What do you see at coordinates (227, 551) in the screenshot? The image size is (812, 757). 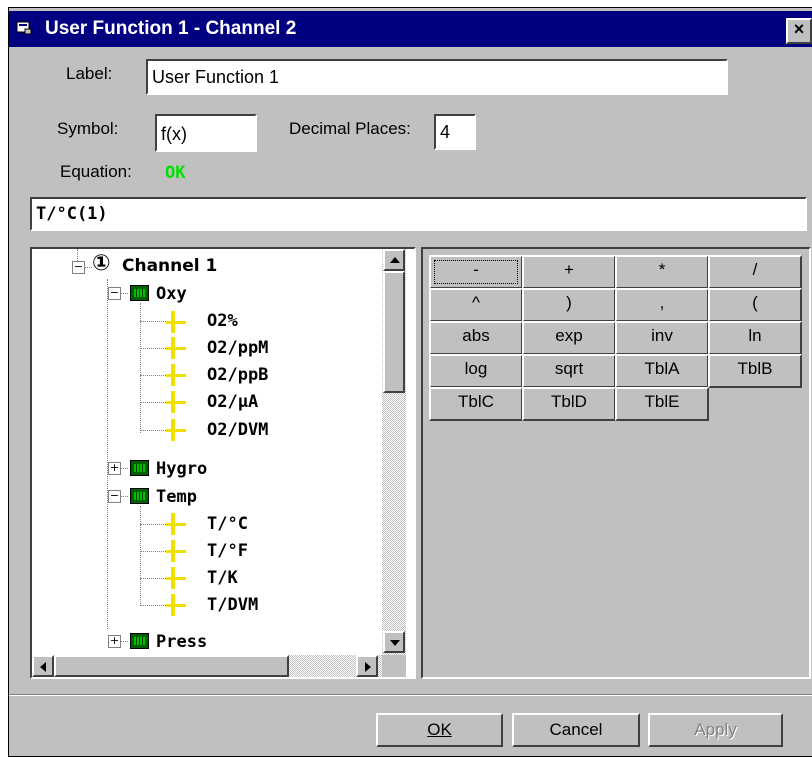 I see `tree-item-temp-f: T/°F` at bounding box center [227, 551].